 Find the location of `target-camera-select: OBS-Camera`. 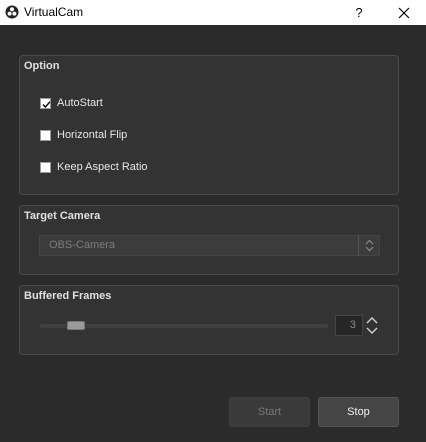

target-camera-select: OBS-Camera is located at coordinates (209, 245).